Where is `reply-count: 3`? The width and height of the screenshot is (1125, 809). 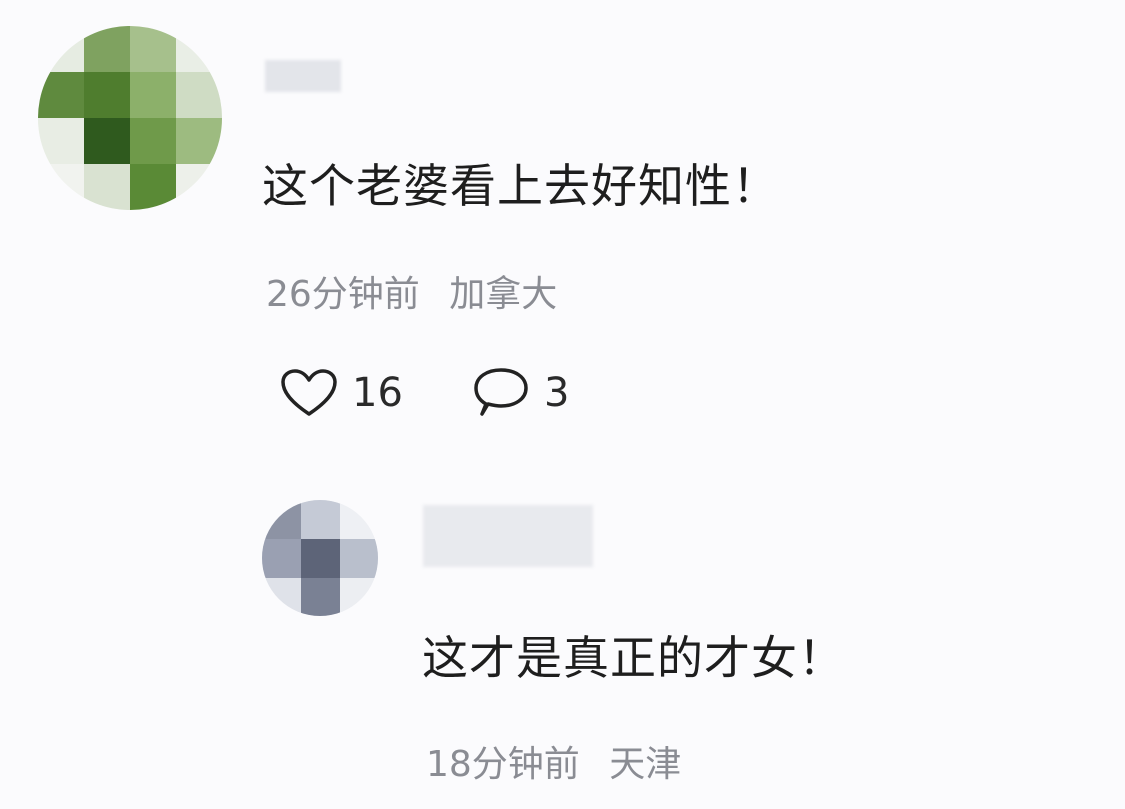 reply-count: 3 is located at coordinates (557, 393).